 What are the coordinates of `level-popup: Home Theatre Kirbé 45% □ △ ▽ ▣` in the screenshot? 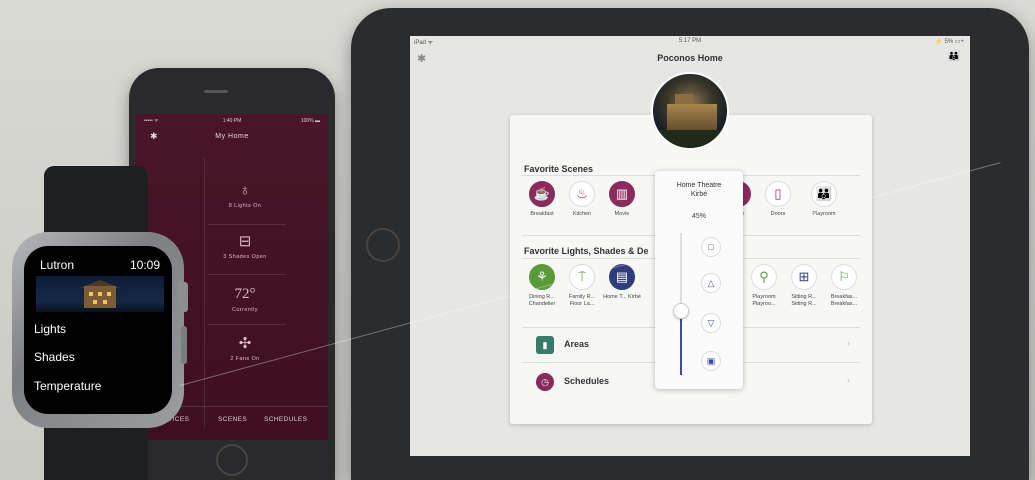 It's located at (699, 280).